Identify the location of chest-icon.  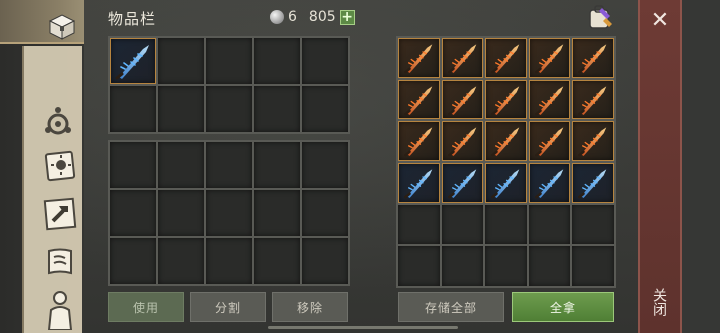
(62, 24).